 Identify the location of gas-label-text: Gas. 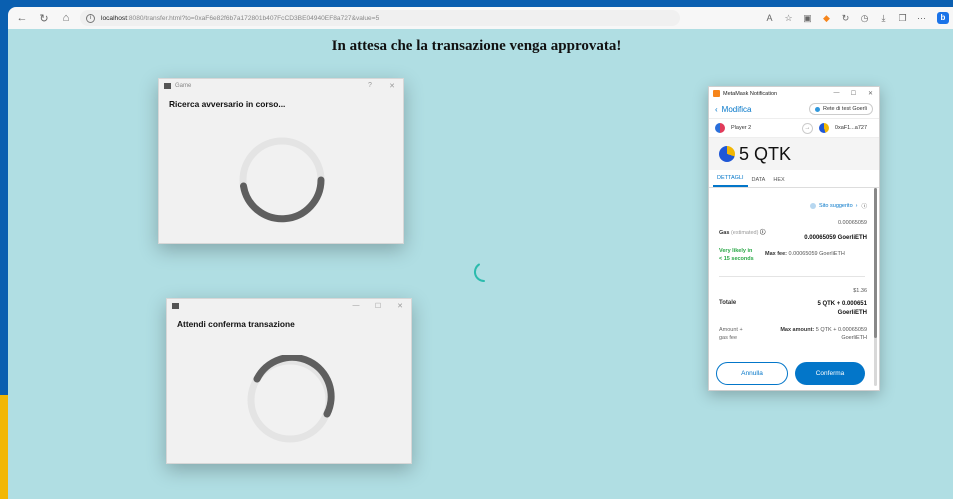
(724, 233).